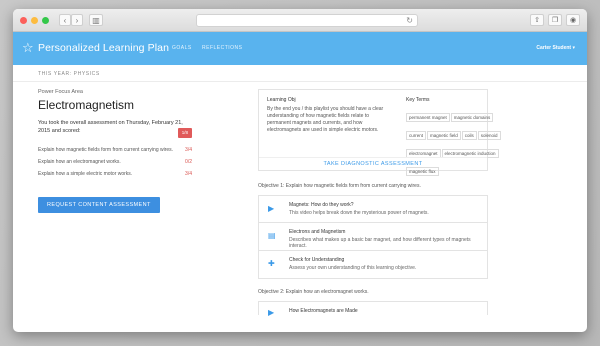 The width and height of the screenshot is (600, 346). Describe the element at coordinates (182, 48) in the screenshot. I see `nav-goals: GOALS` at that location.